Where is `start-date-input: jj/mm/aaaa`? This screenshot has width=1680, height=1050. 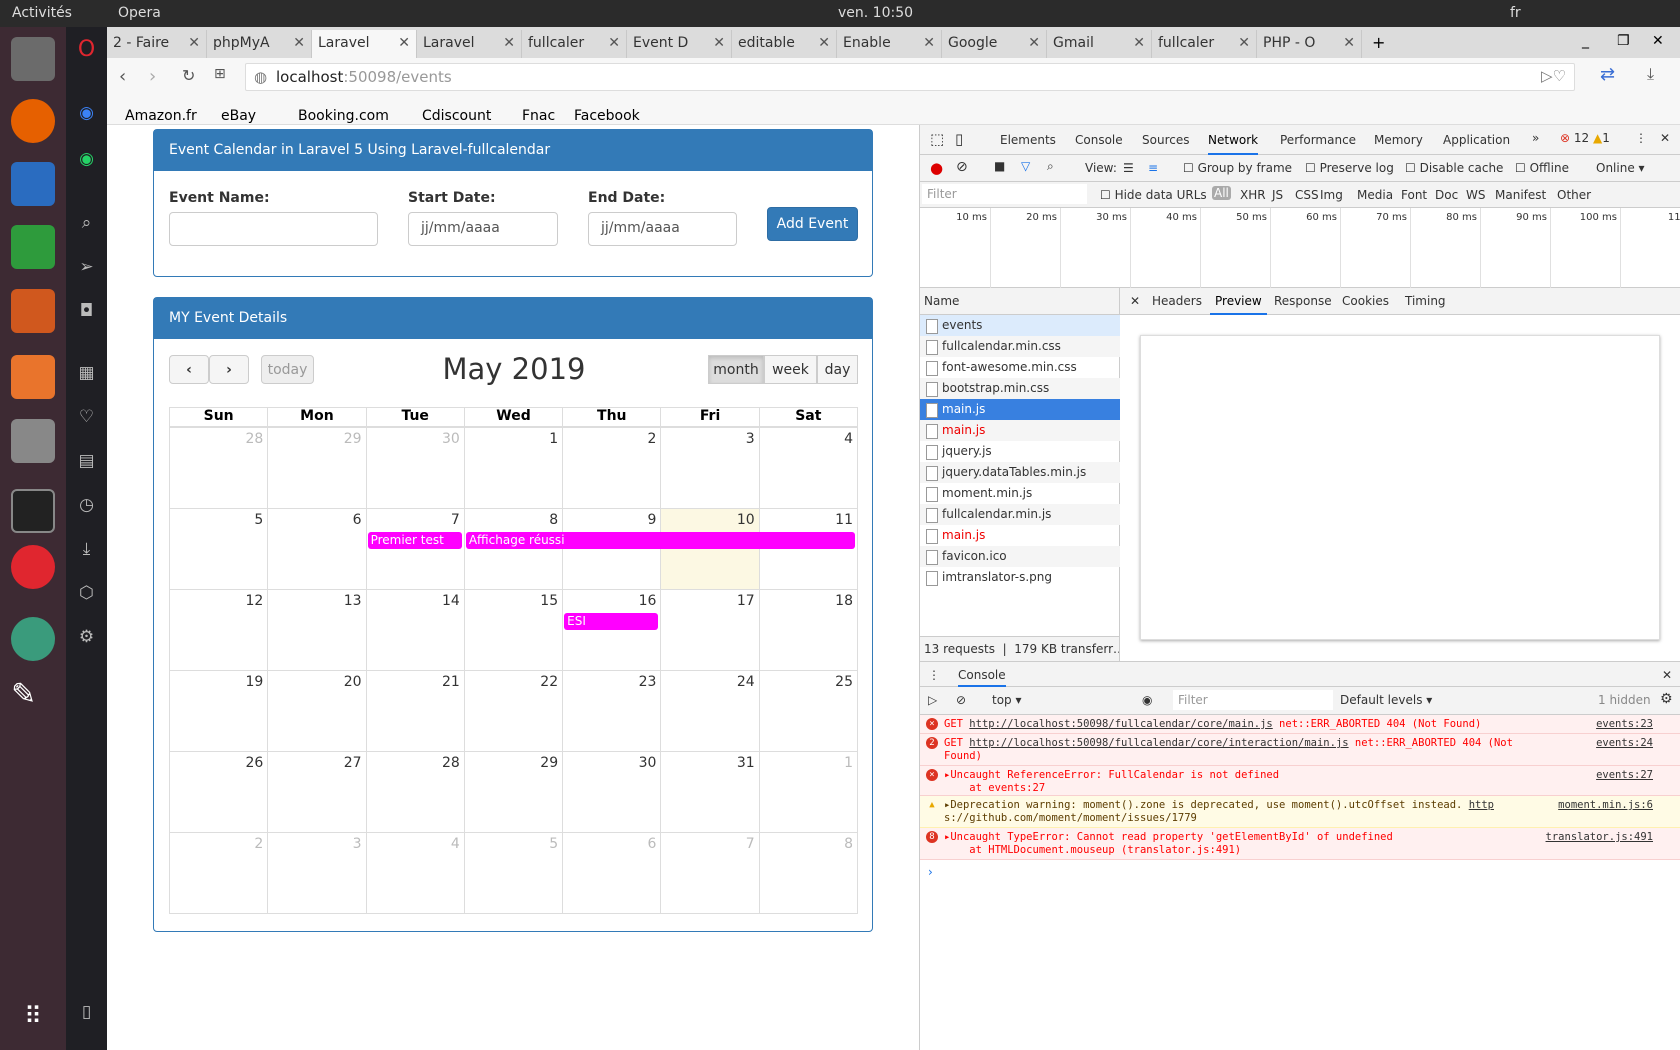
start-date-input: jj/mm/aaaa is located at coordinates (483, 229).